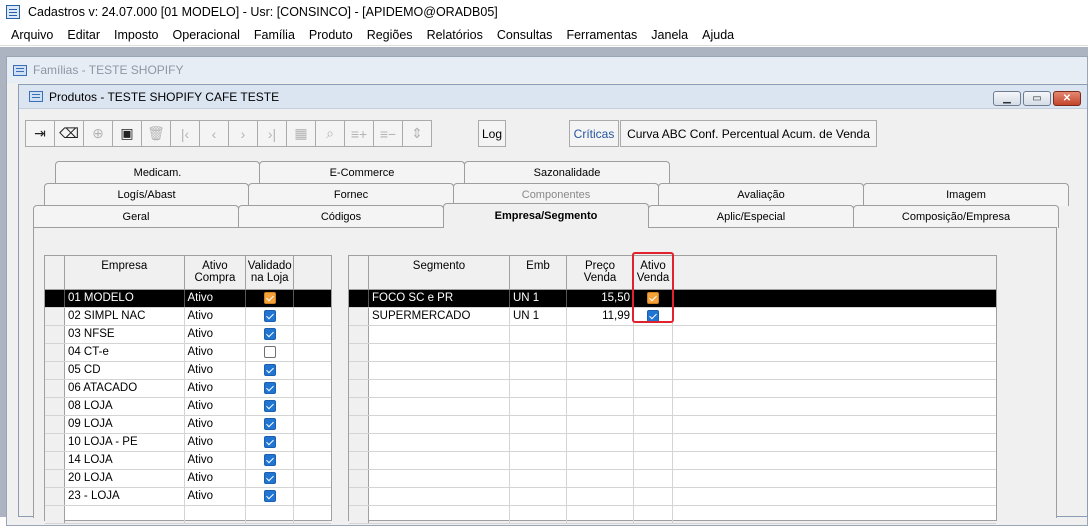  Describe the element at coordinates (669, 35) in the screenshot. I see `menu-item-janela: Janela` at that location.